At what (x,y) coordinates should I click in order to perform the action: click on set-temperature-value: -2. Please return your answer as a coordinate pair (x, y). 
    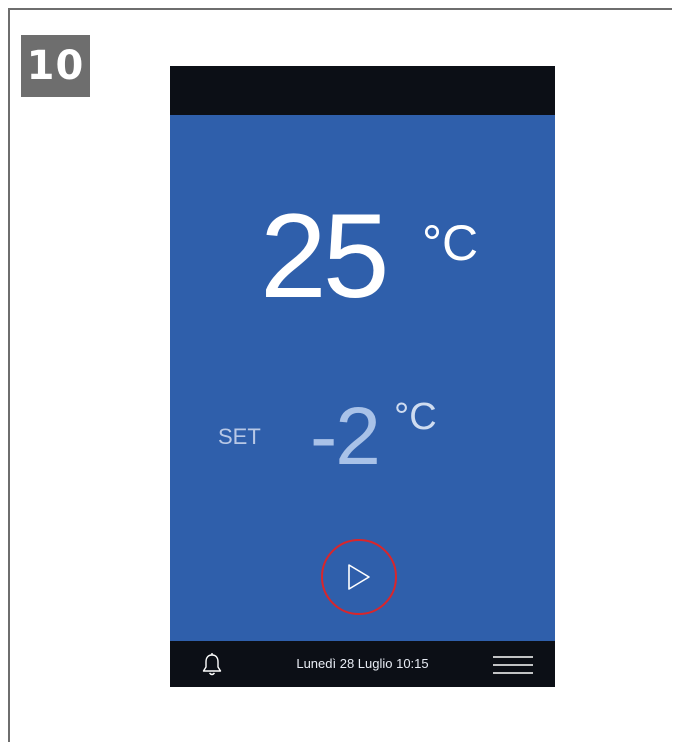
    Looking at the image, I should click on (345, 436).